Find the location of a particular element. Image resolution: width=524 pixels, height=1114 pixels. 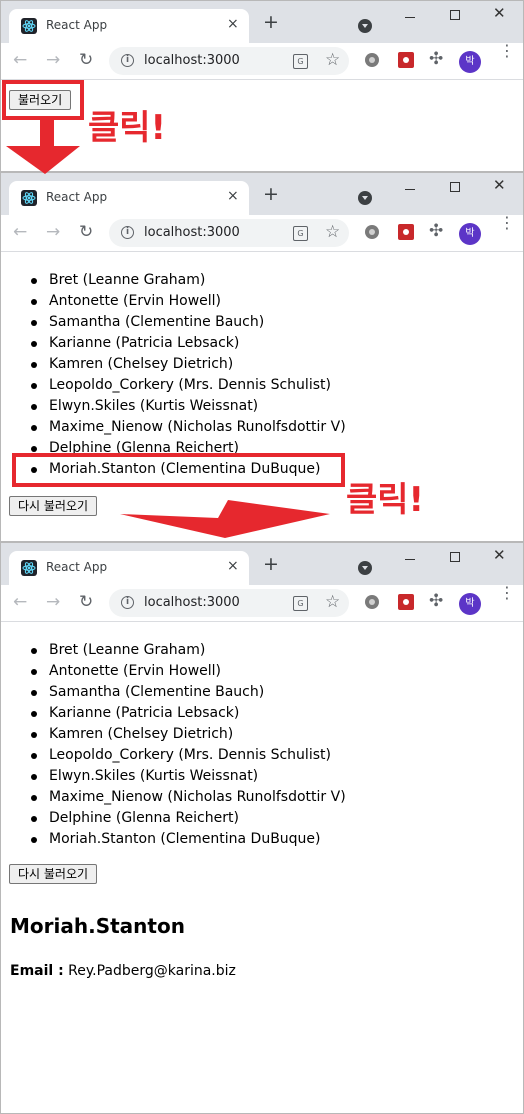

react-logo-icon is located at coordinates (29, 198).